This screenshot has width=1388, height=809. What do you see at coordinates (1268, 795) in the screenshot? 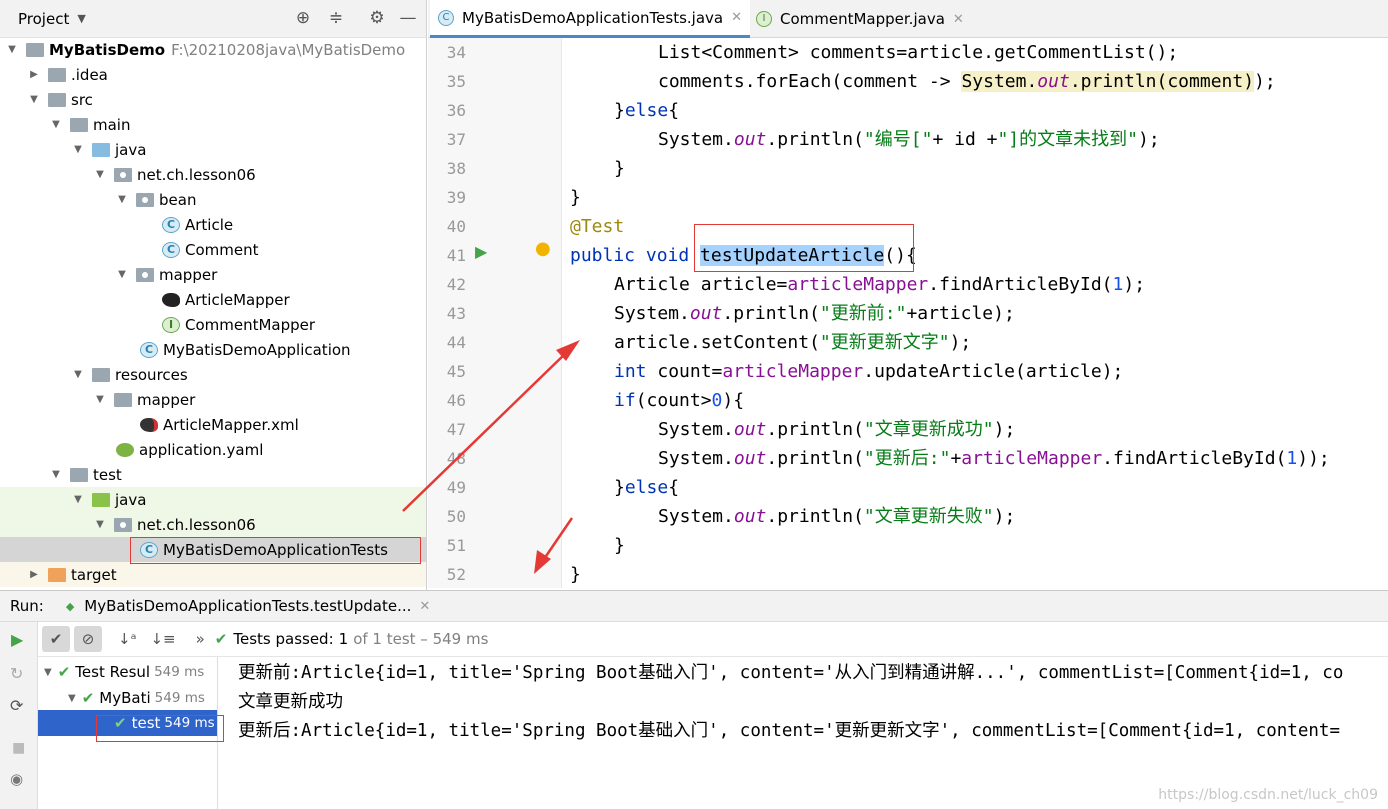
I see `watermark: https://blog.csdn.net/luck_ch09` at bounding box center [1268, 795].